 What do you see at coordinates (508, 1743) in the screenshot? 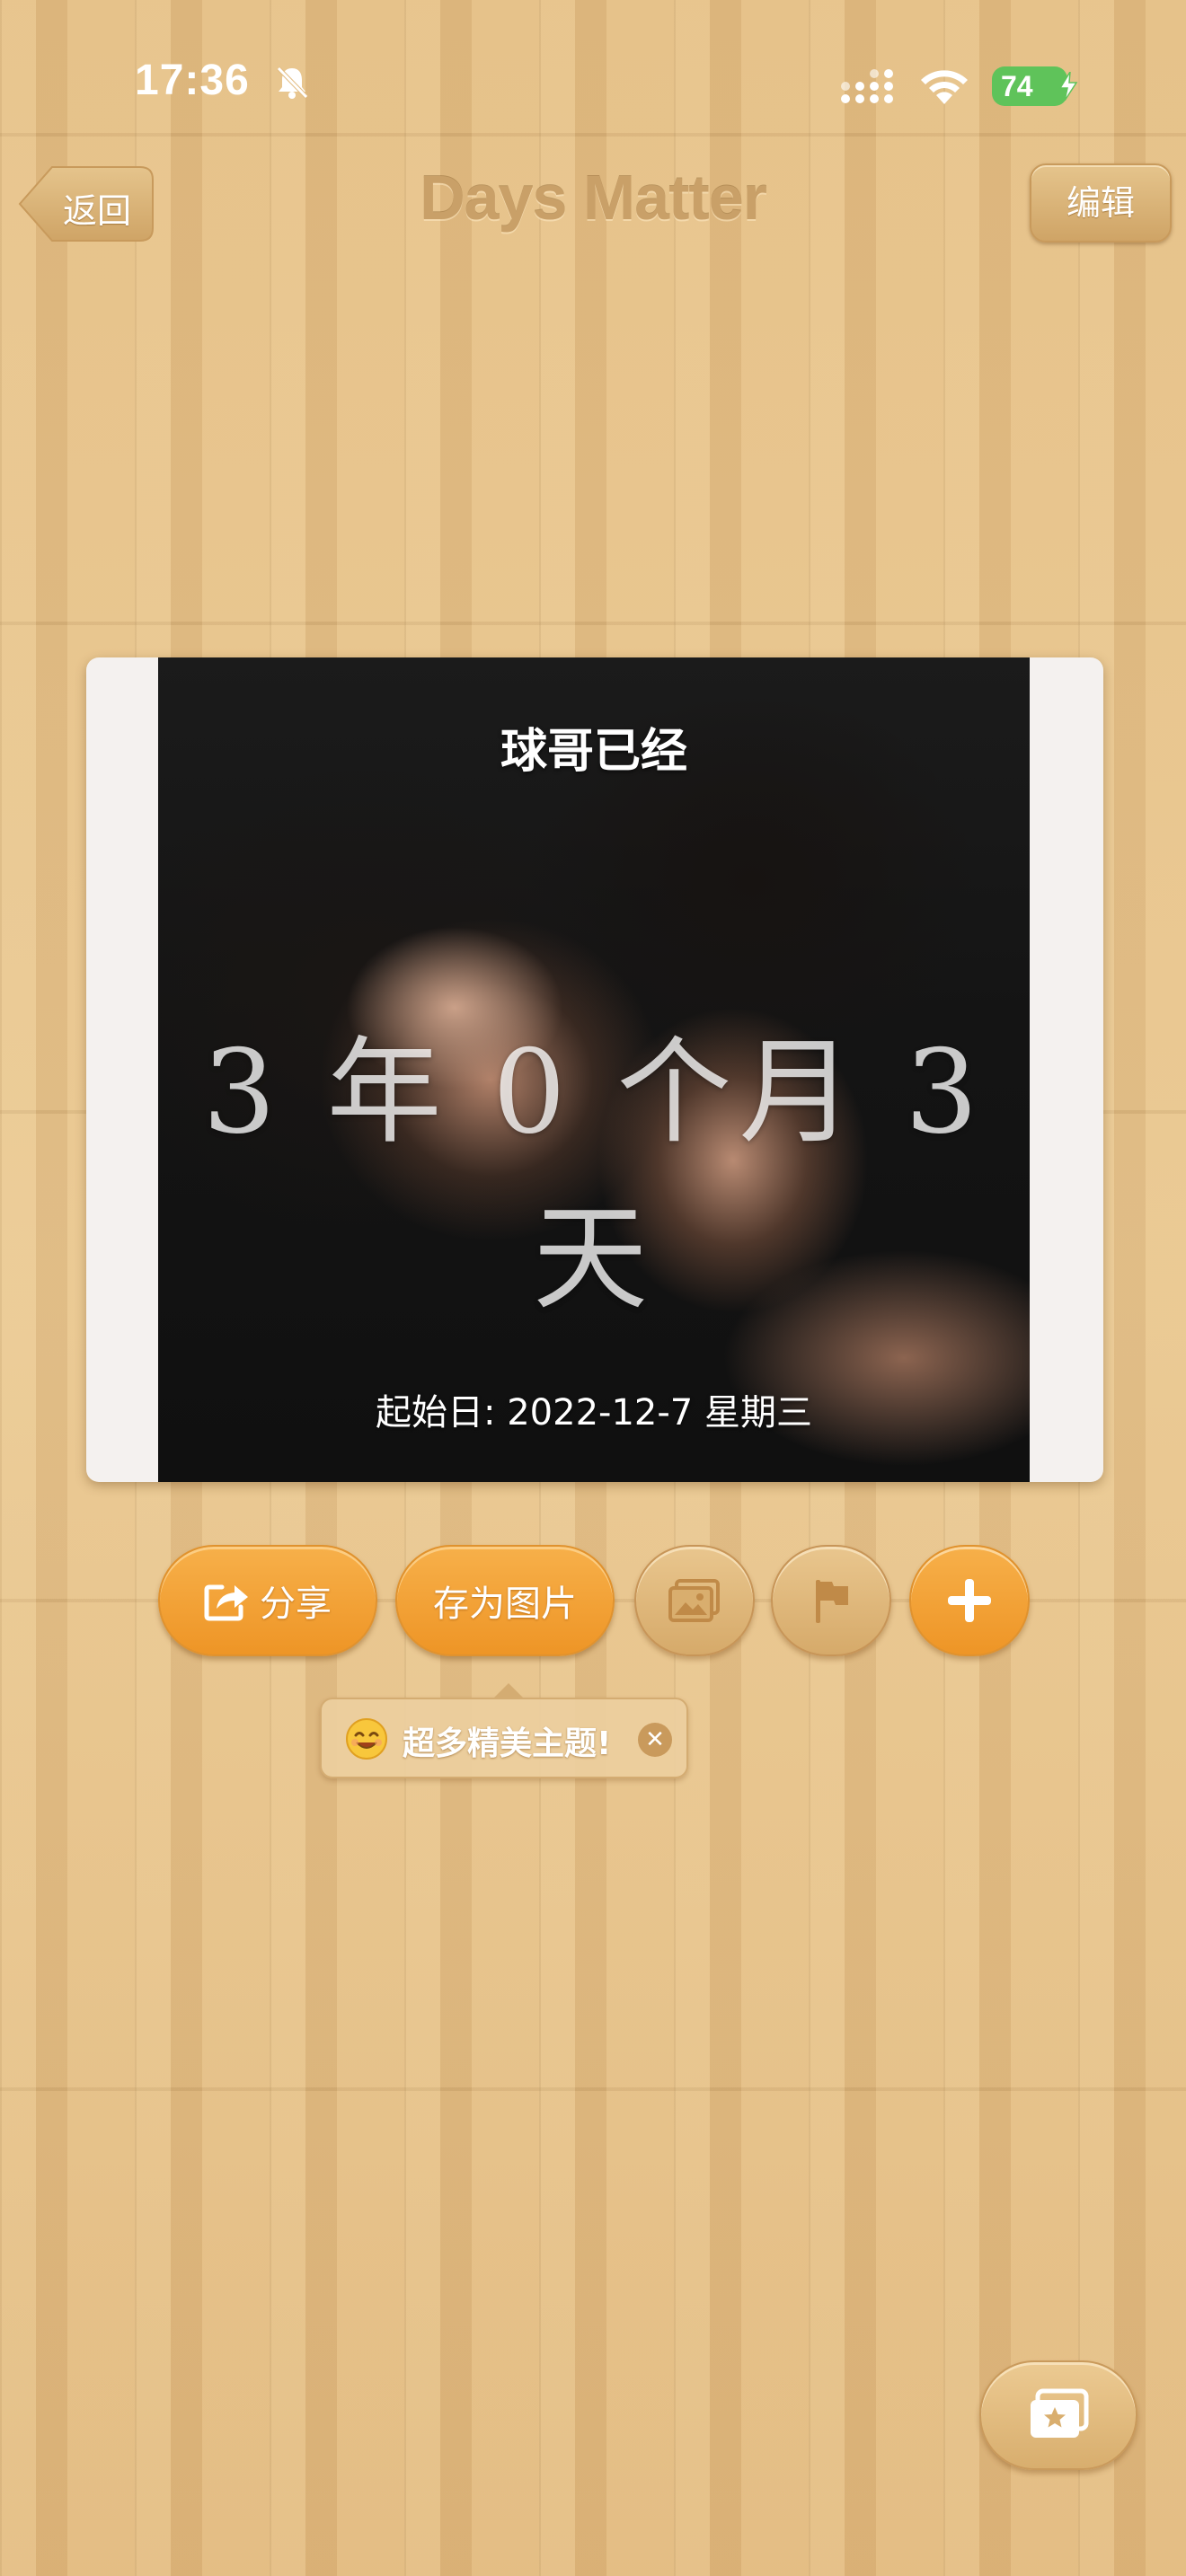
I see `tooltip-text: 超多精美主题!` at bounding box center [508, 1743].